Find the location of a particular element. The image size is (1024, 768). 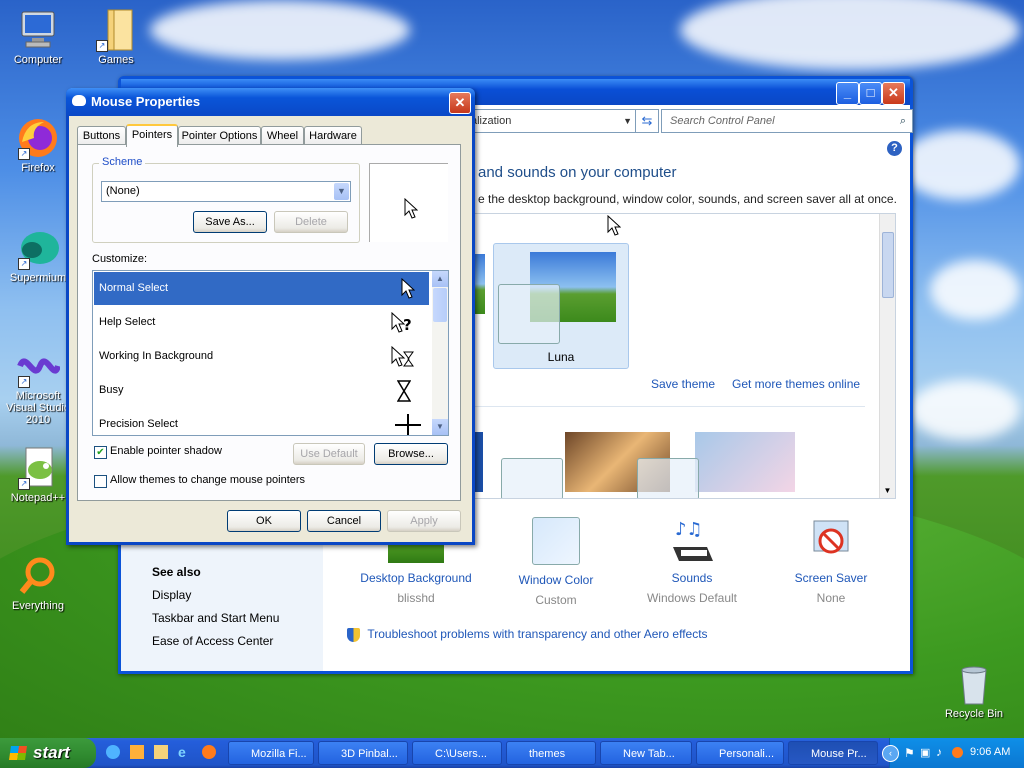

category-value: None is located at coordinates (831, 598).